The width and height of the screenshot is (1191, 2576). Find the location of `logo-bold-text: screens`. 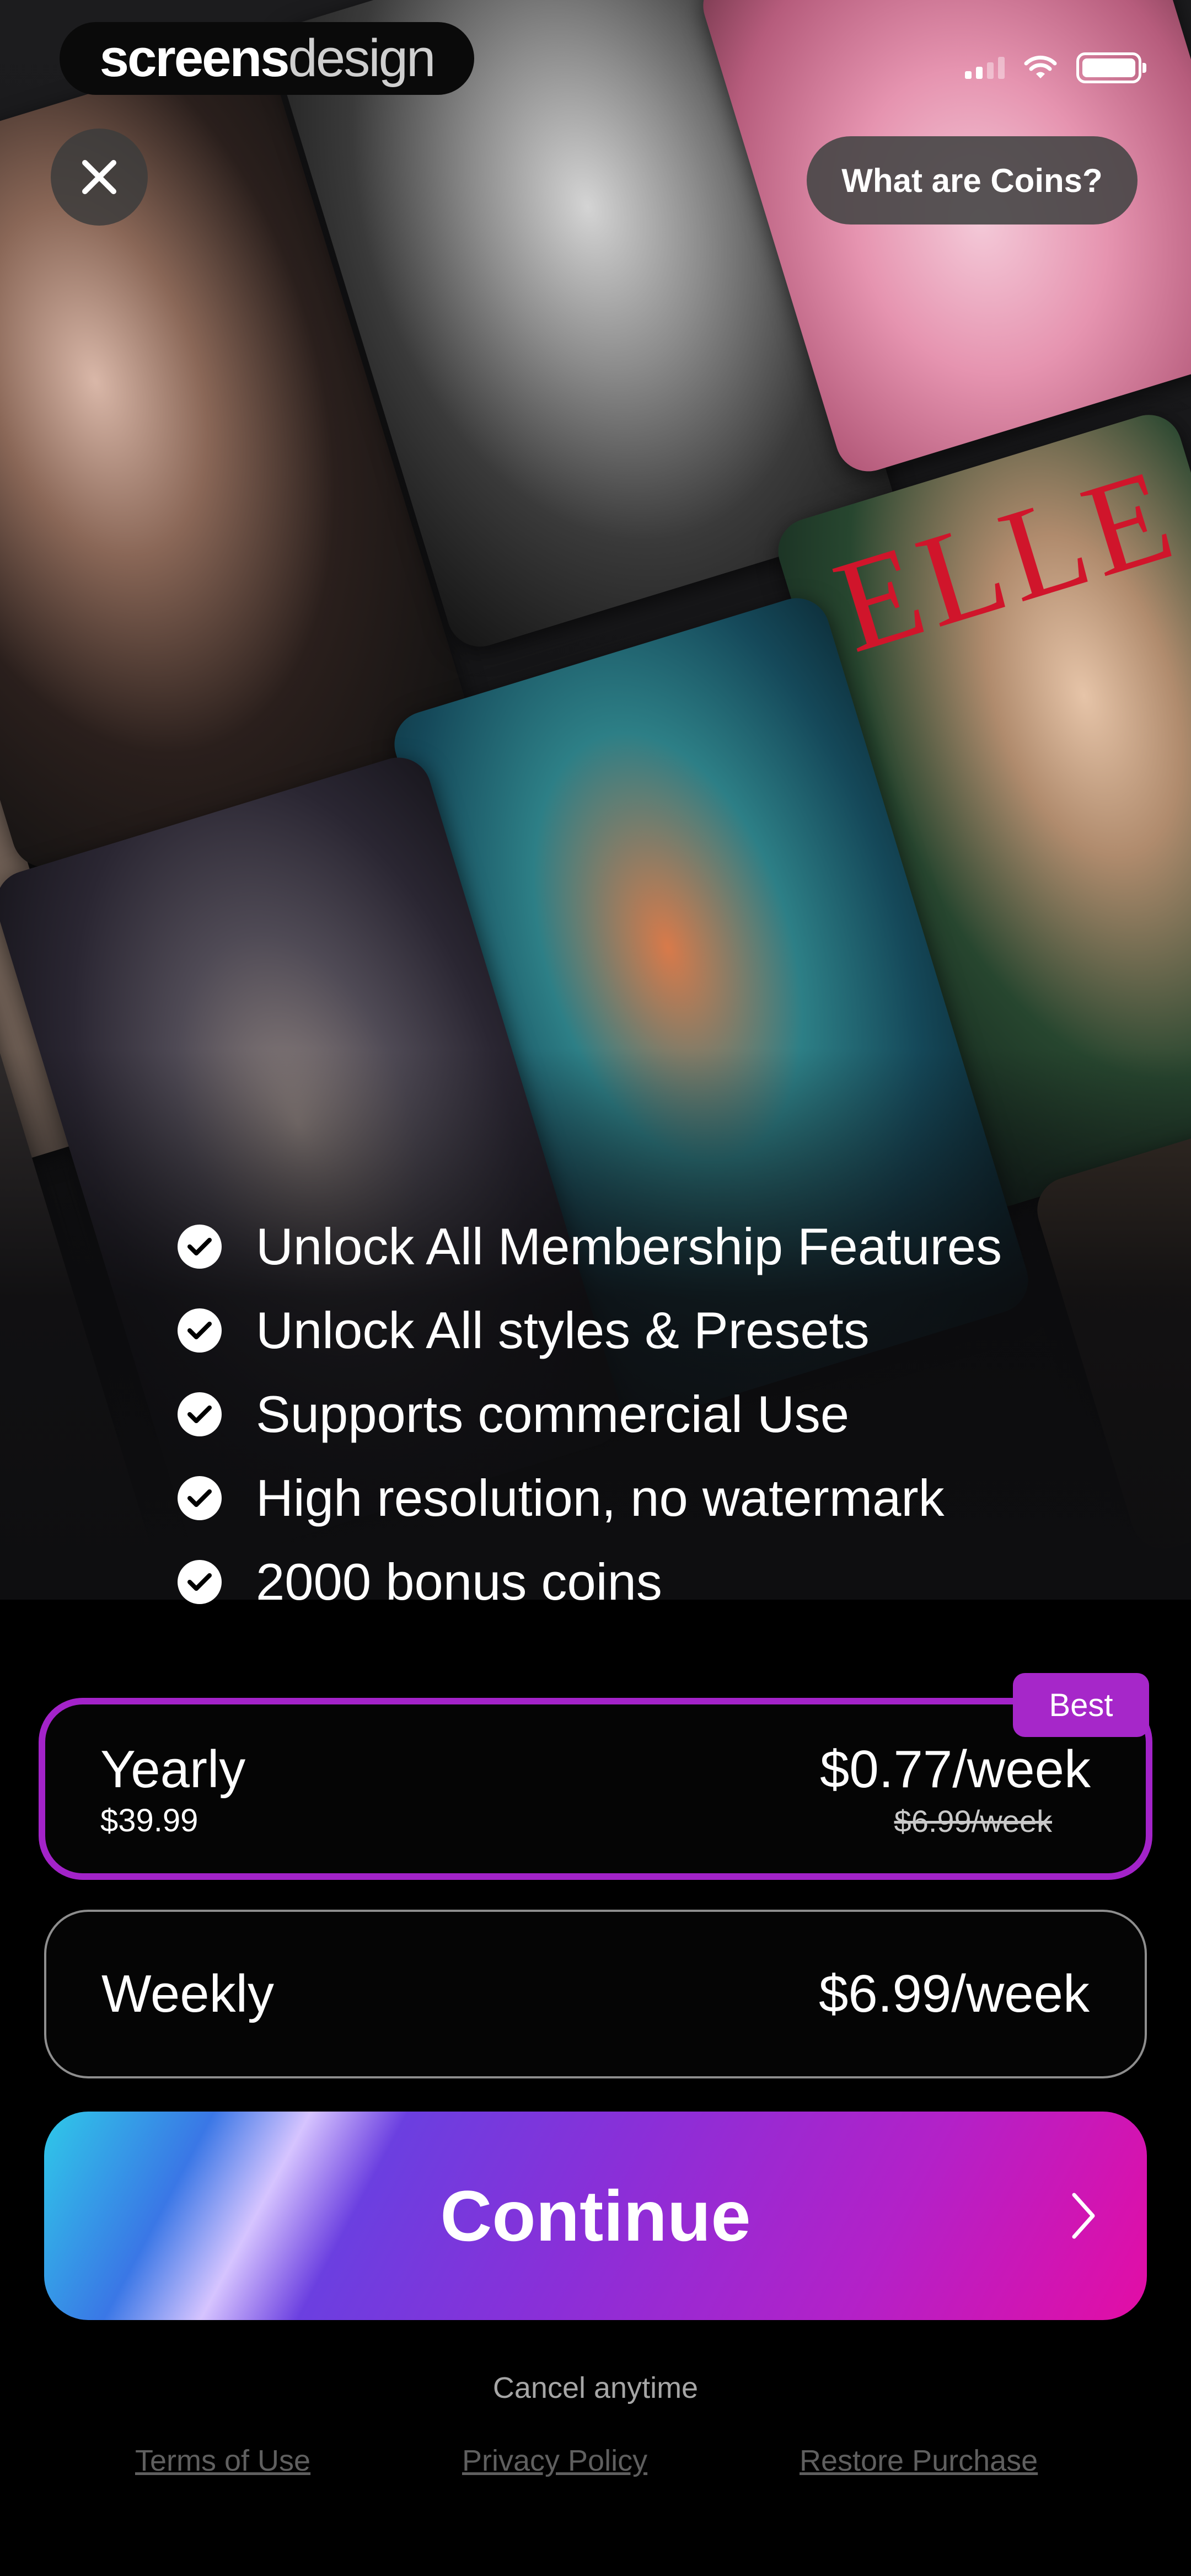

logo-bold-text: screens is located at coordinates (195, 58).